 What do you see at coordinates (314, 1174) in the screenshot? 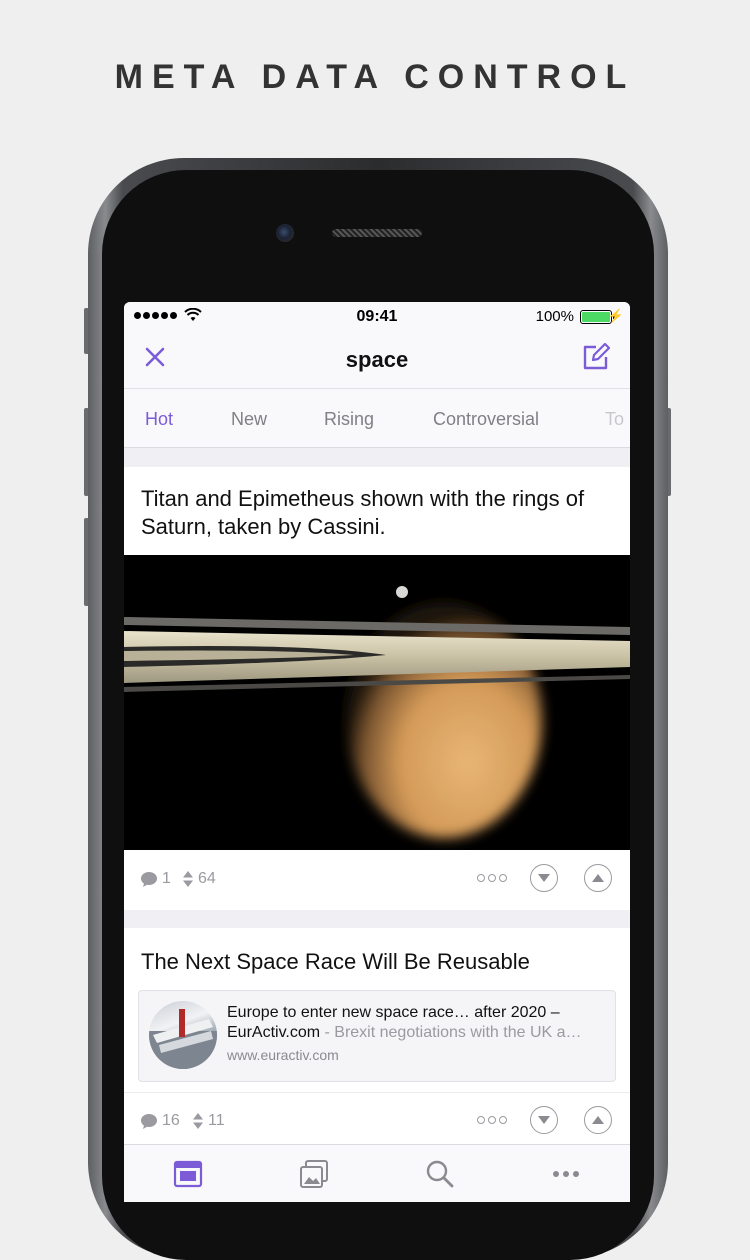
I see `gallery-icon` at bounding box center [314, 1174].